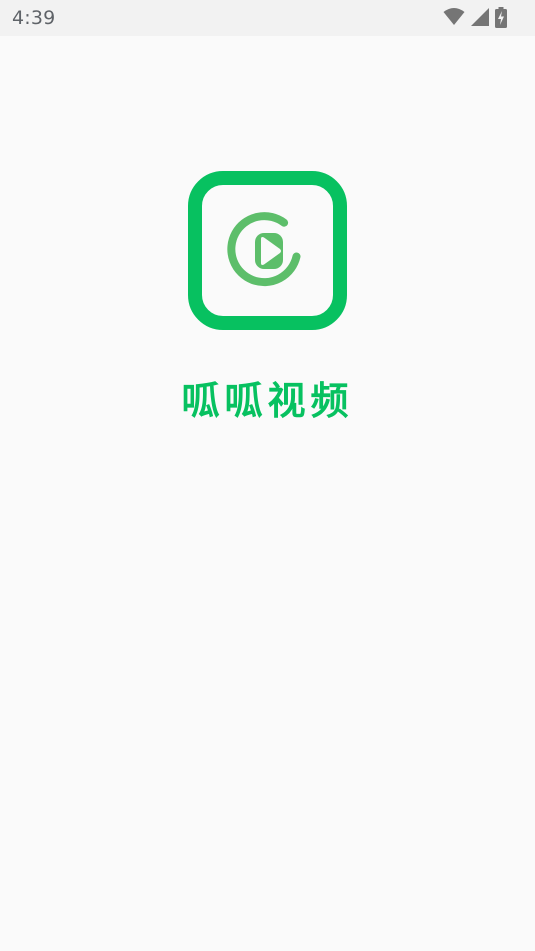  What do you see at coordinates (501, 17) in the screenshot?
I see `battery-charging-icon` at bounding box center [501, 17].